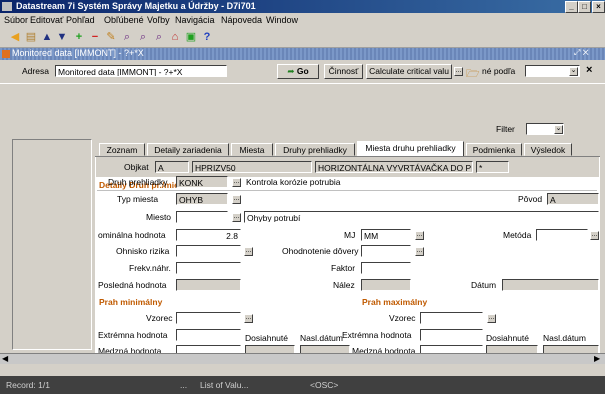 This screenshot has width=605, height=394. What do you see at coordinates (232, 236) in the screenshot?
I see `nominal-value: 2.8` at bounding box center [232, 236].